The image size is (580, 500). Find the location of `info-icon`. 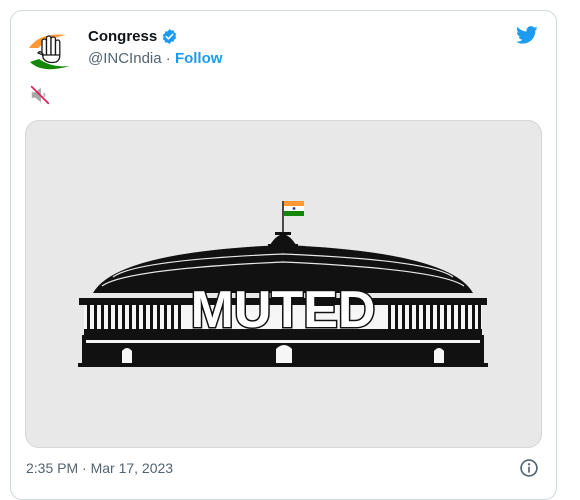

info-icon is located at coordinates (529, 468).